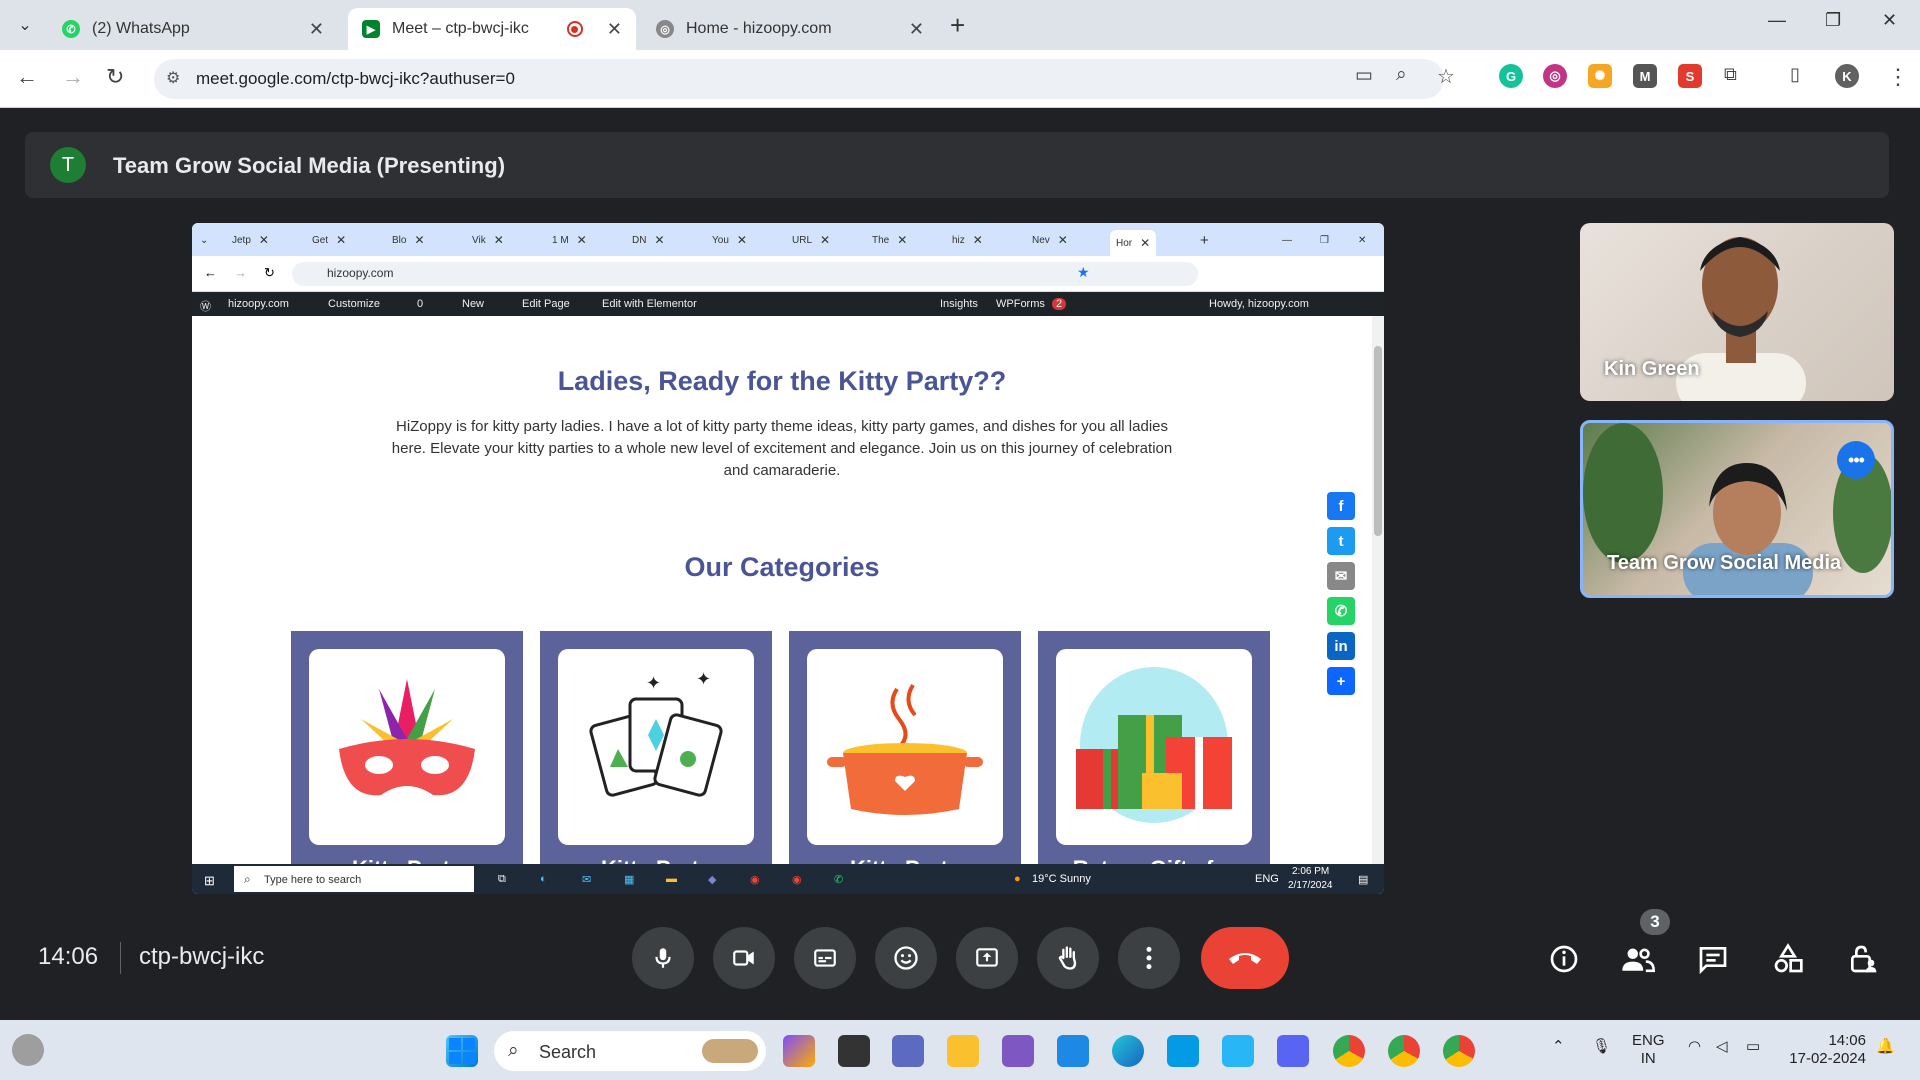  What do you see at coordinates (908, 1051) in the screenshot?
I see `teams-icon` at bounding box center [908, 1051].